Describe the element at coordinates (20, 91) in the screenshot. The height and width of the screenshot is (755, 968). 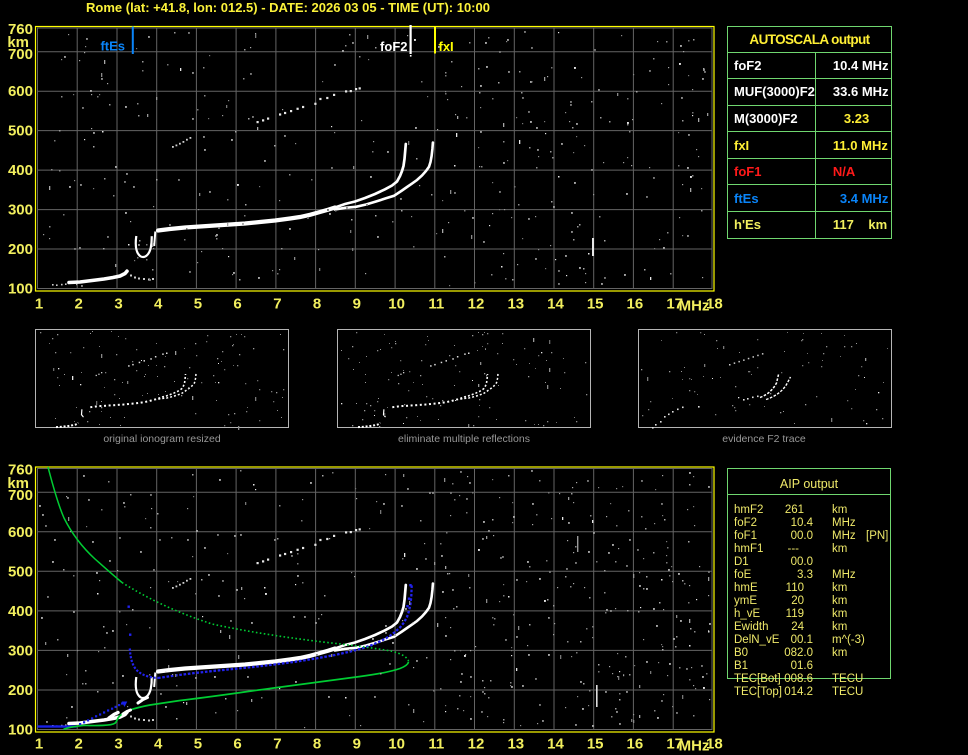
I see `svg-text: 600` at that location.